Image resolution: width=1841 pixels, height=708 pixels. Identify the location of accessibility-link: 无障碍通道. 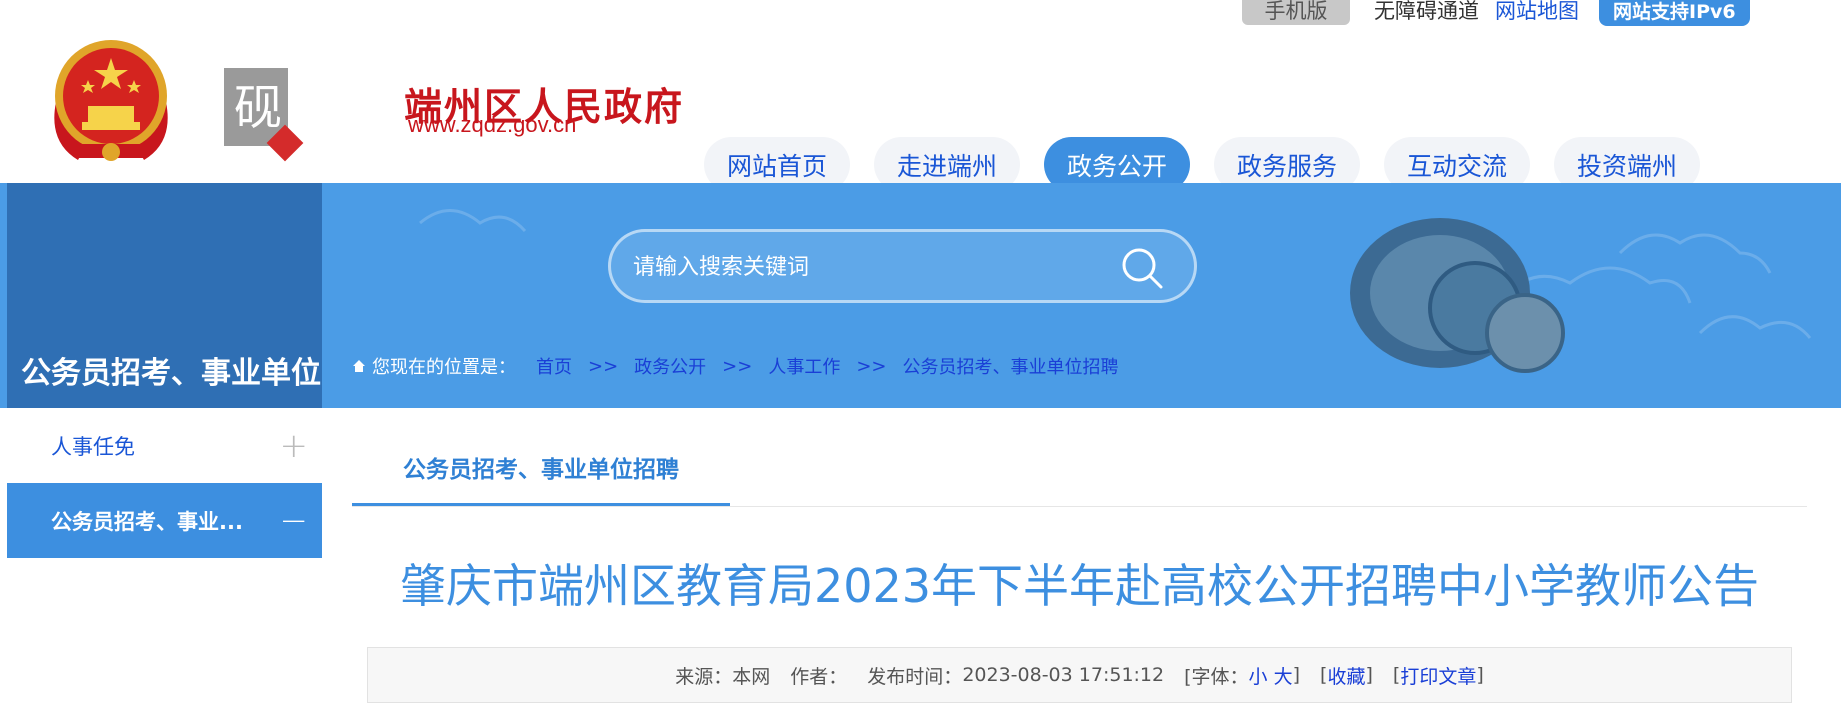
(1426, 12).